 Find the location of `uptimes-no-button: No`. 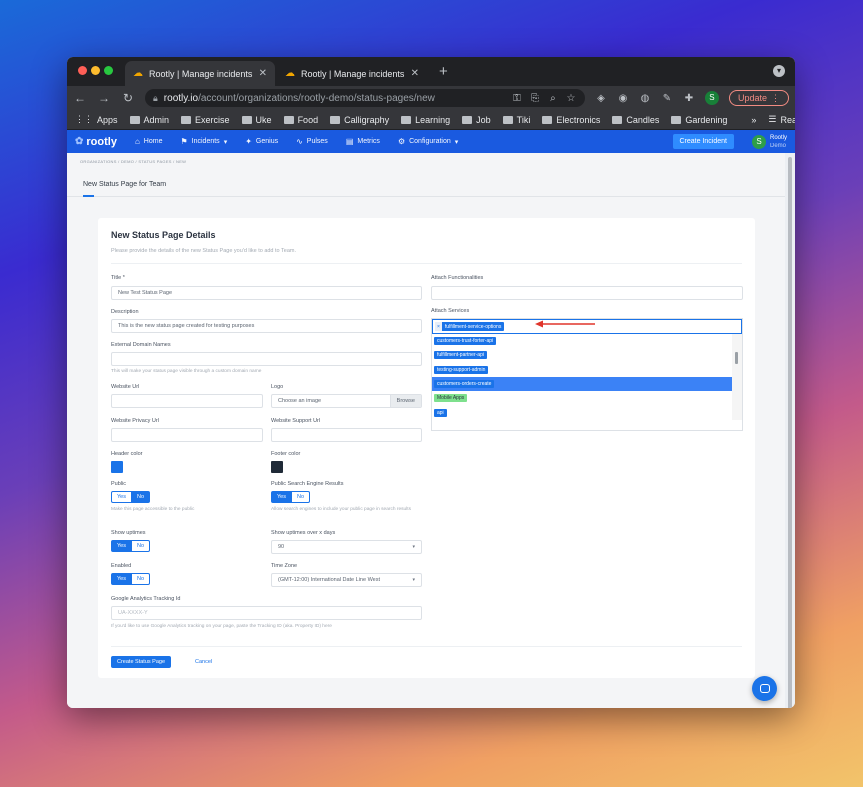

uptimes-no-button: No is located at coordinates (141, 546).